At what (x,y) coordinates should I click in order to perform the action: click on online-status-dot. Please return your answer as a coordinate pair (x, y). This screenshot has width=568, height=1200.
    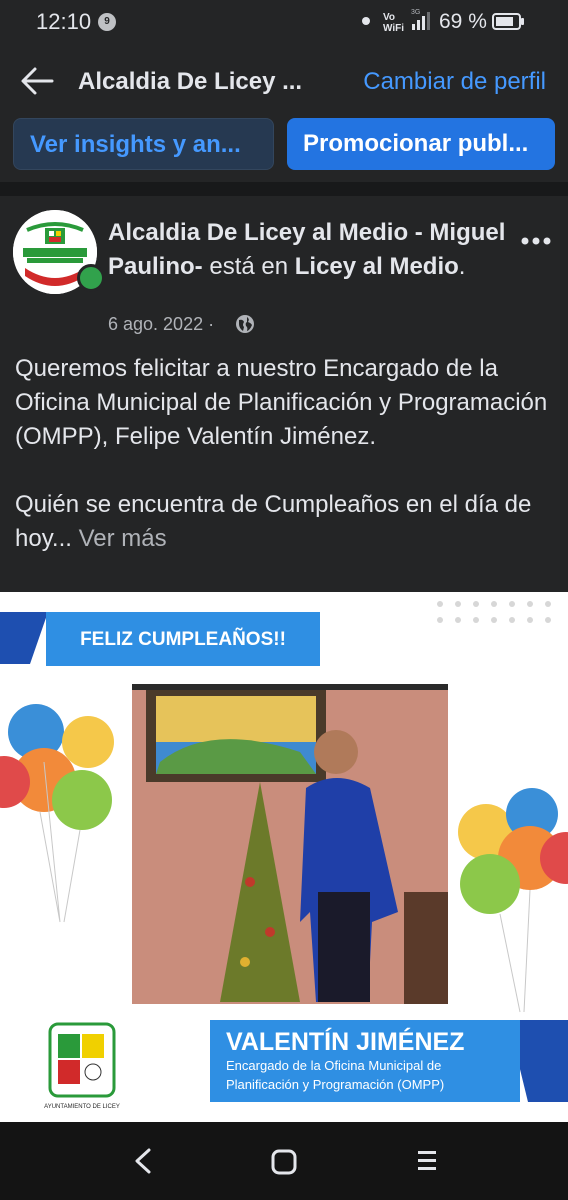
    Looking at the image, I should click on (91, 278).